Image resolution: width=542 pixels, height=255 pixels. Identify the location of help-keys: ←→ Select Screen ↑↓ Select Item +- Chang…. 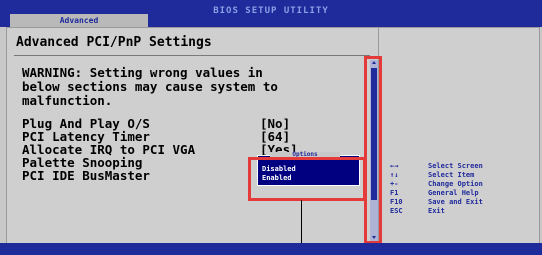
(460, 189).